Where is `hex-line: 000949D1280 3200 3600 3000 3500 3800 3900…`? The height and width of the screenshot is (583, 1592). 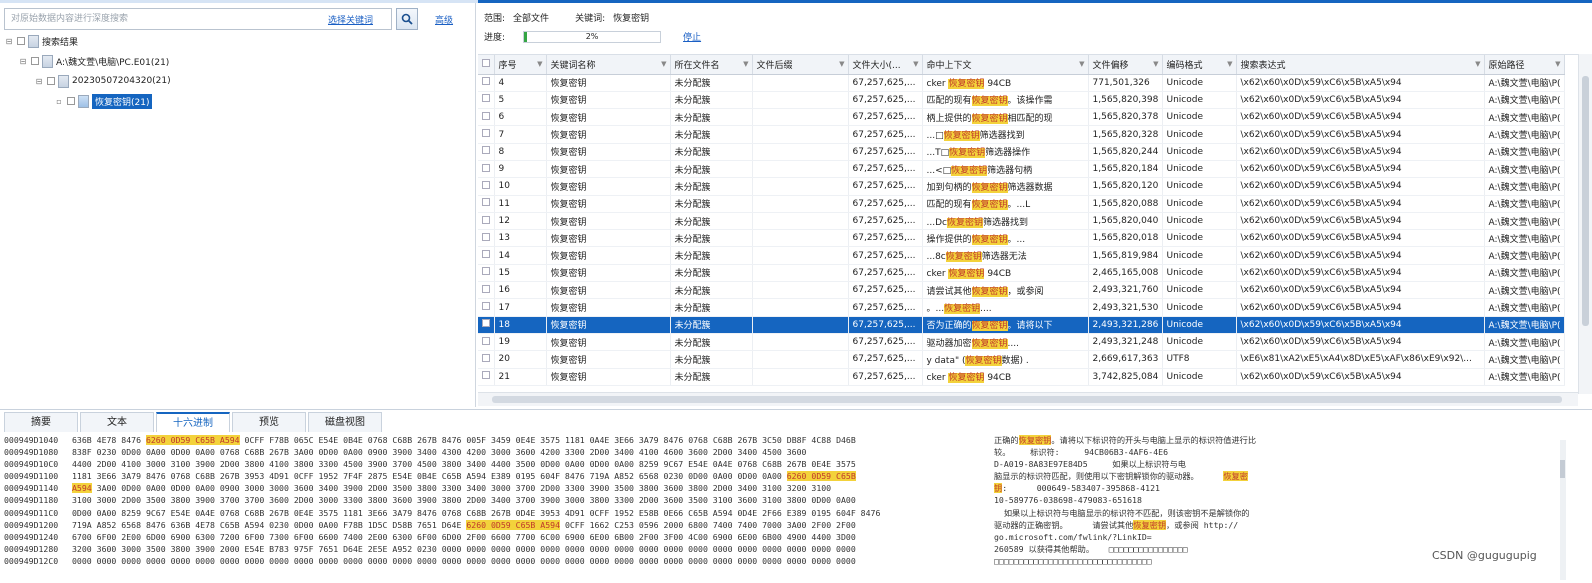 hex-line: 000949D1280 3200 3600 3000 3500 3800 3900… is located at coordinates (689, 549).